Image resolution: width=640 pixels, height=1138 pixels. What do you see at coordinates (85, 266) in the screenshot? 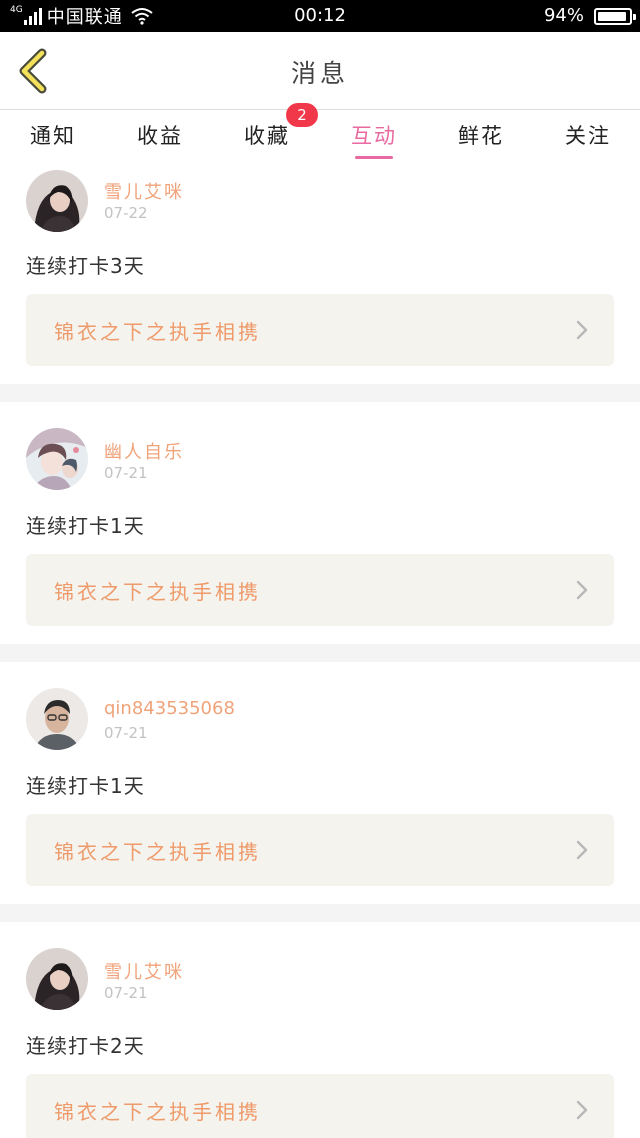
I see `activity-message: 连续打卡3天` at bounding box center [85, 266].